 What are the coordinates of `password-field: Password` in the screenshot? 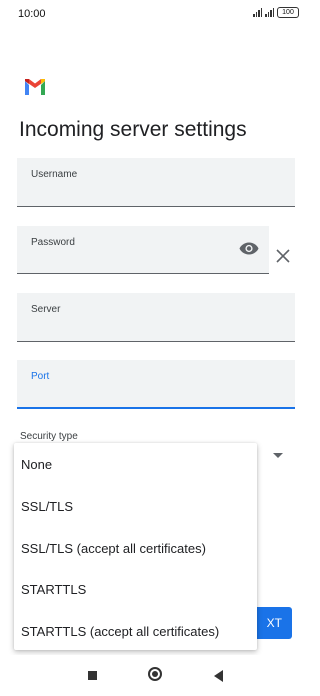 It's located at (143, 250).